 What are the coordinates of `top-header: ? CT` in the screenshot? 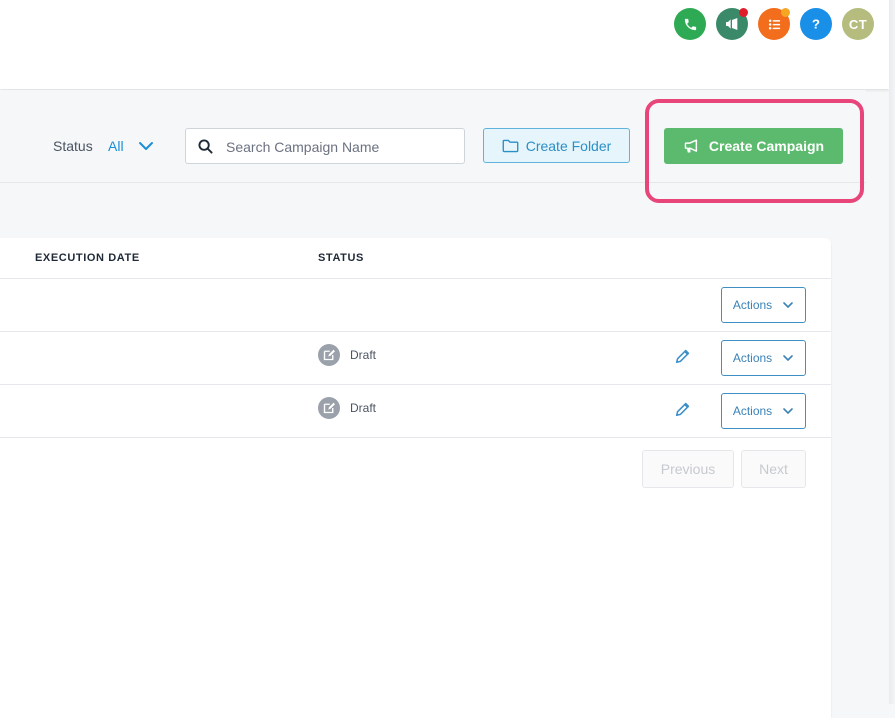 It's located at (444, 44).